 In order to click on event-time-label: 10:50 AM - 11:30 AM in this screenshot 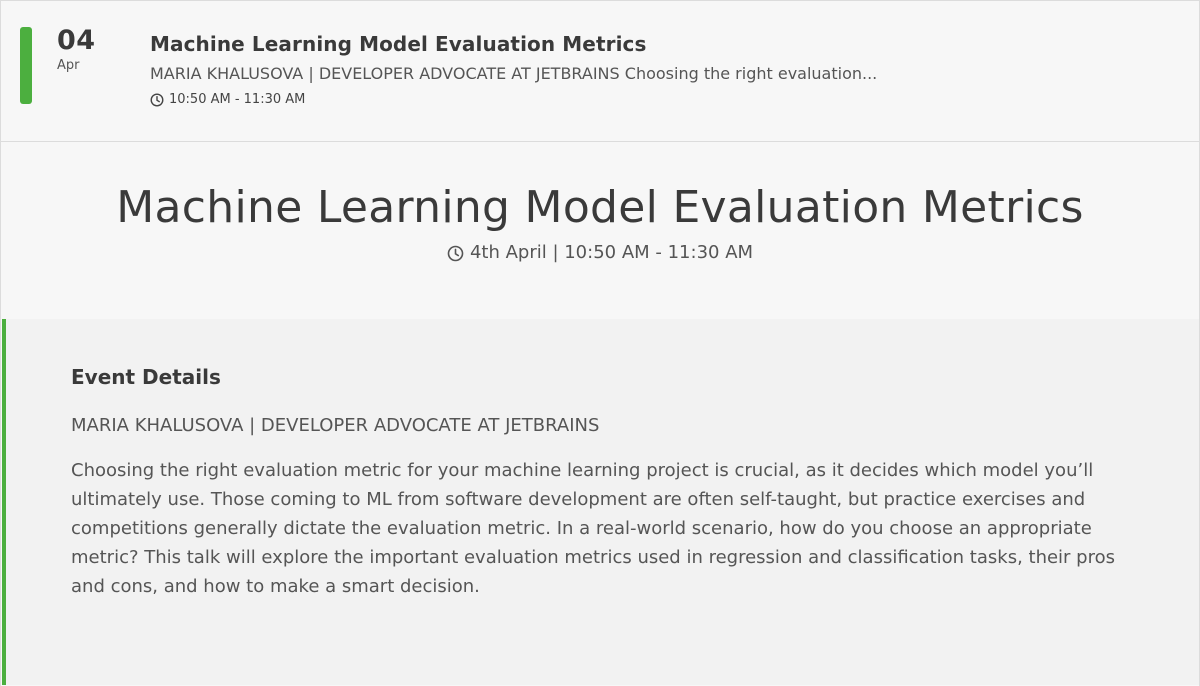, I will do `click(237, 99)`.